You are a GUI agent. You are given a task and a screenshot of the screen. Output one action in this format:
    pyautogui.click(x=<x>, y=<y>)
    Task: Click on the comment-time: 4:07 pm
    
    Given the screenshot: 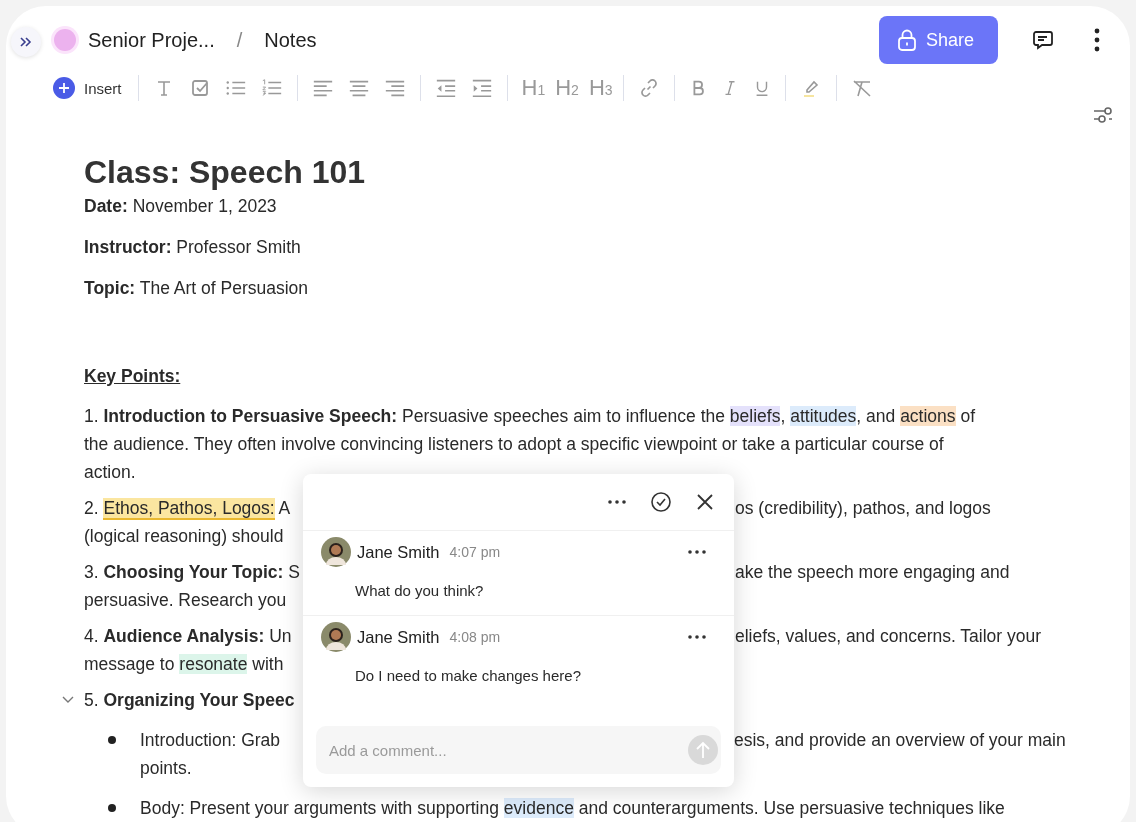 What is the action you would take?
    pyautogui.click(x=475, y=552)
    